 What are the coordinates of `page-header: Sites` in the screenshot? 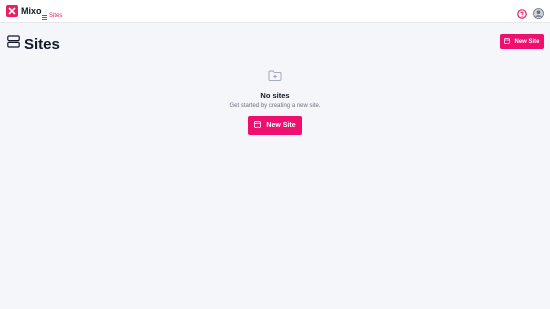 It's located at (33, 44).